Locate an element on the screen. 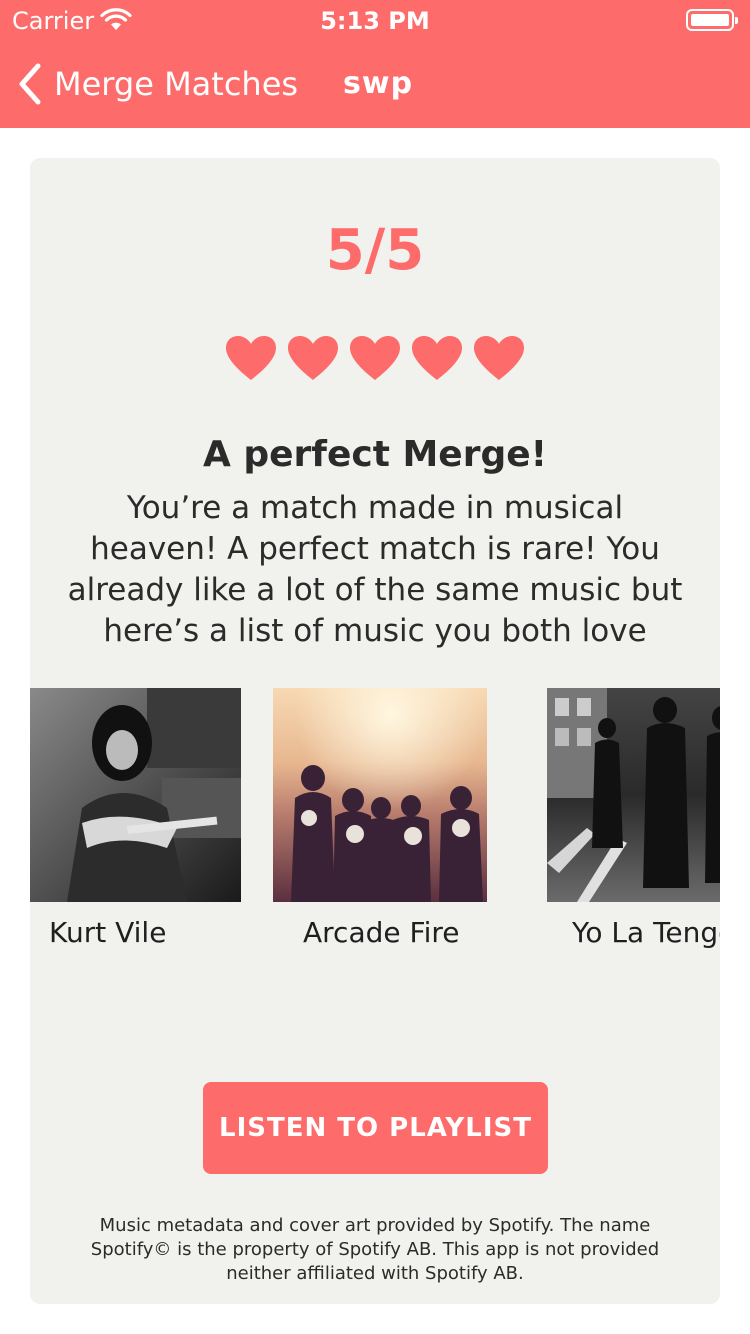  heart-rating is located at coordinates (375, 358).